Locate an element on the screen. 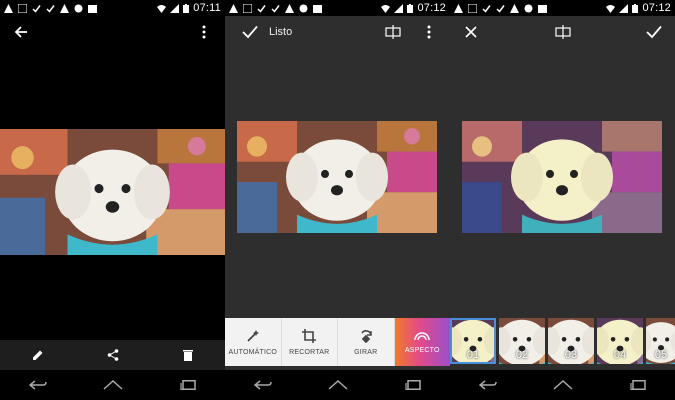 This screenshot has height=400, width=675. filter-label: 02 is located at coordinates (522, 355).